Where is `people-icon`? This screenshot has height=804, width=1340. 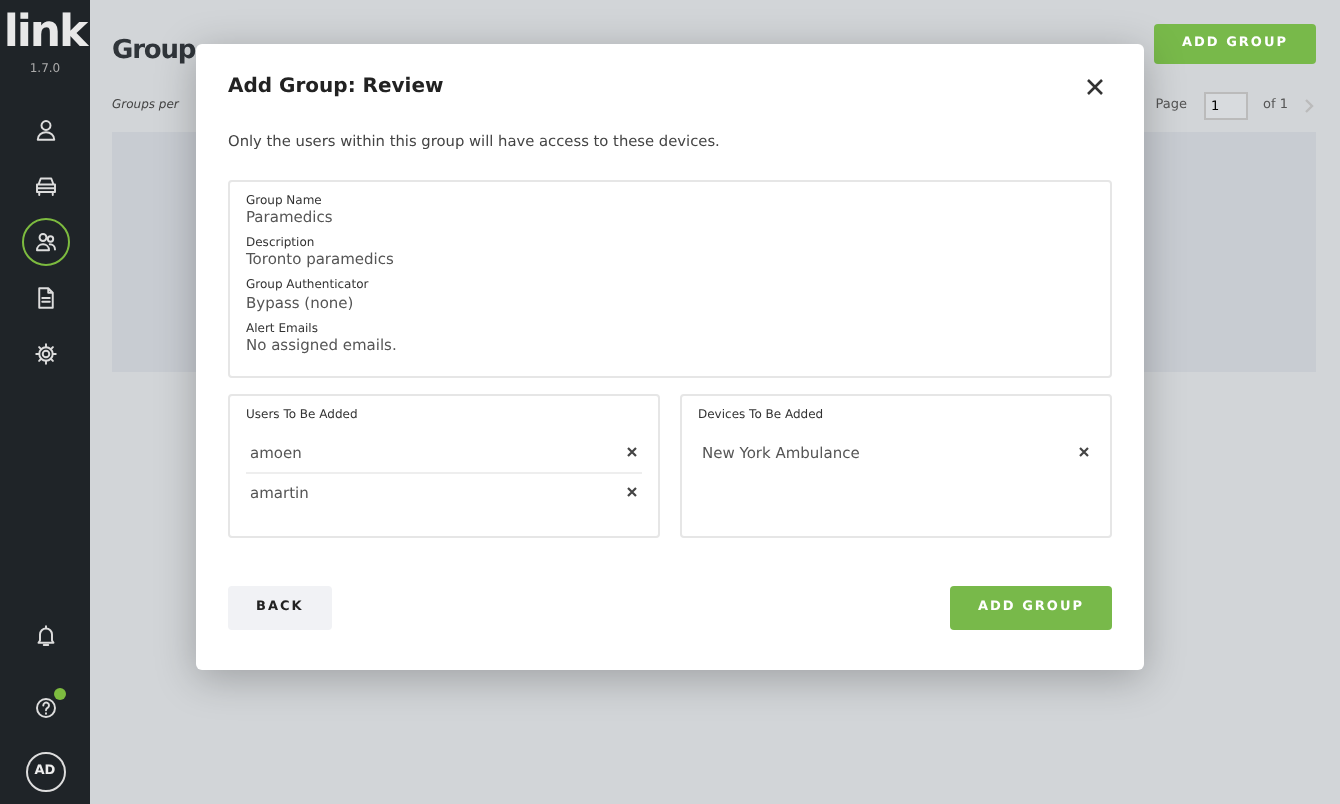 people-icon is located at coordinates (45, 242).